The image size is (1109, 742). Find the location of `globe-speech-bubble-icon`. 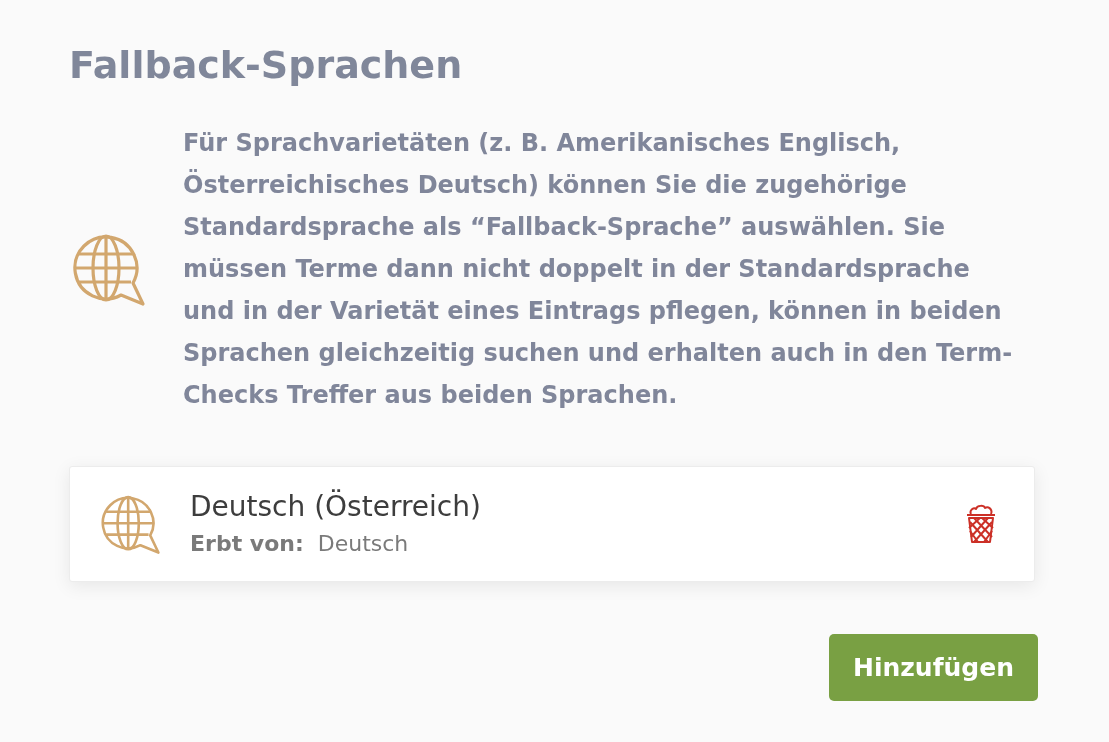

globe-speech-bubble-icon is located at coordinates (129, 524).